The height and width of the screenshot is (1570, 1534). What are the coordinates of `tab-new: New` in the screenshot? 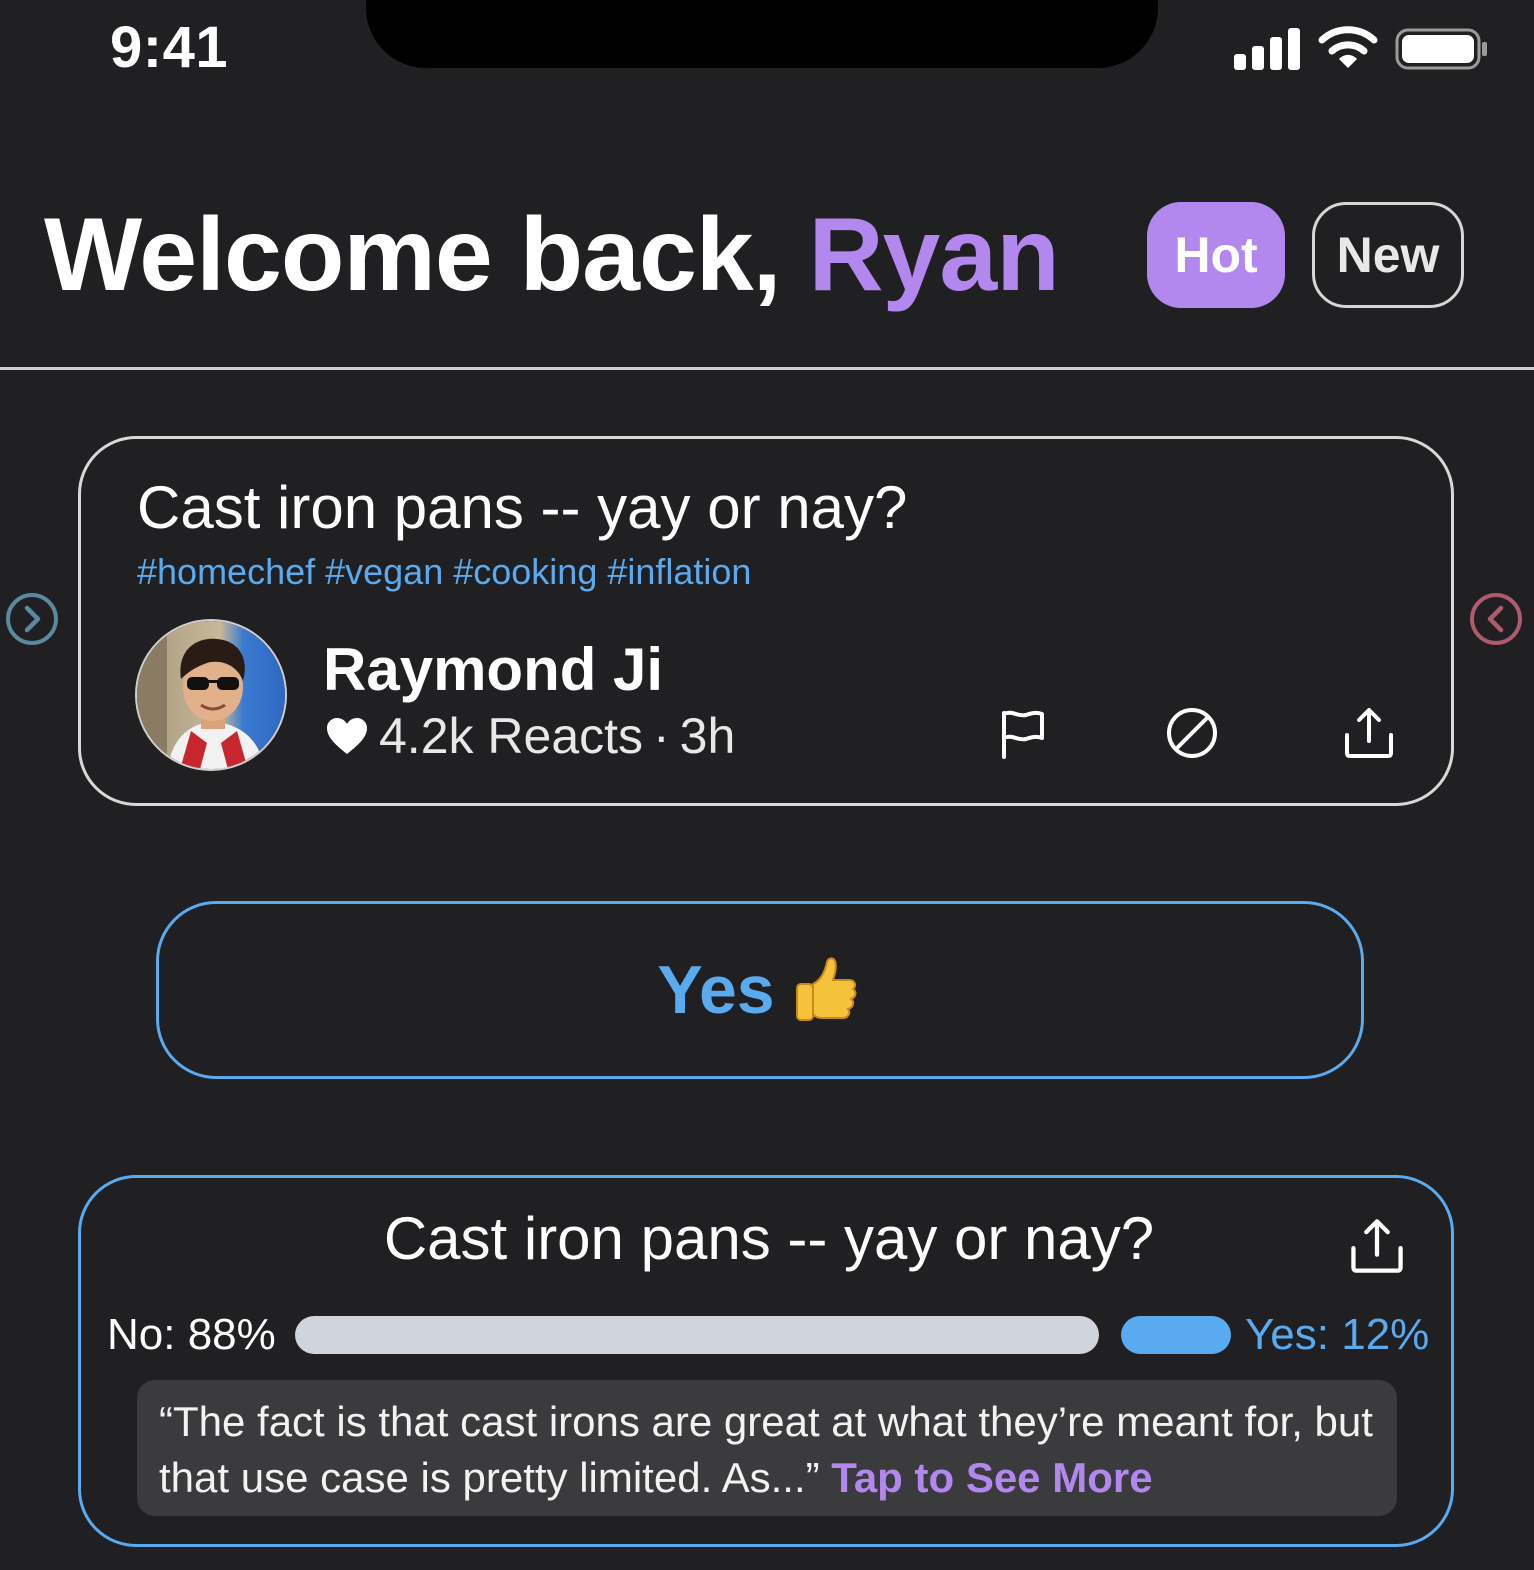 It's located at (1388, 255).